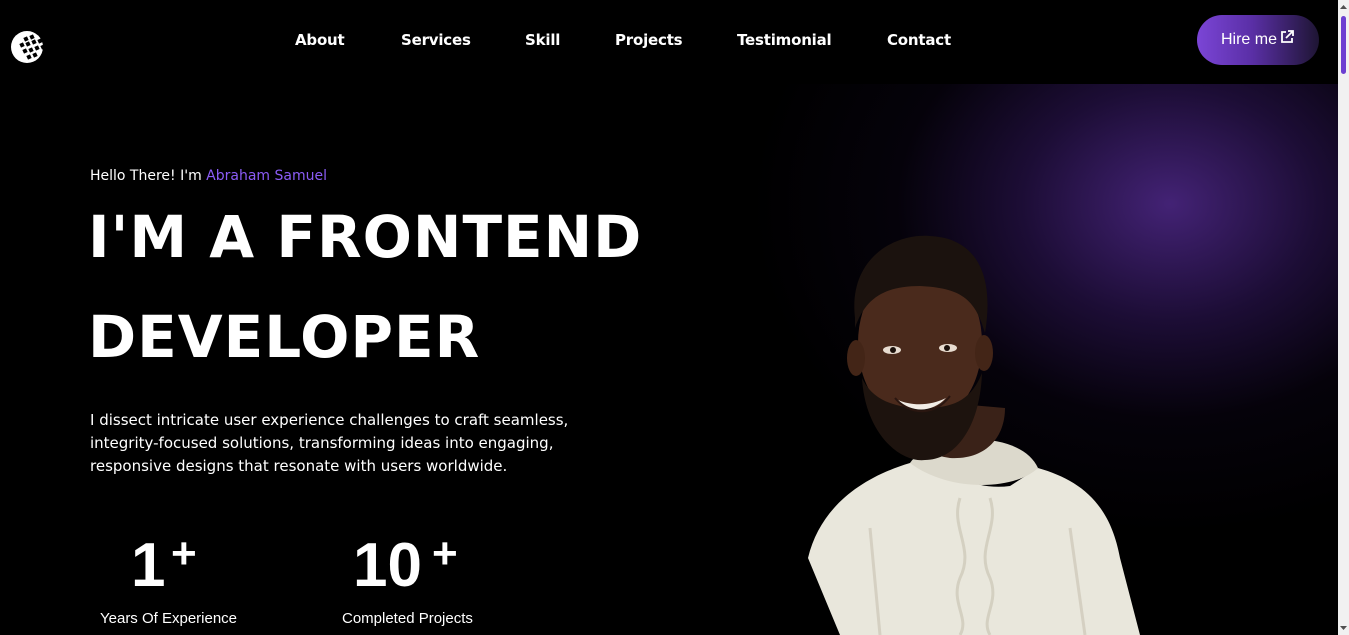  I want to click on nav-link-skill: Skill, so click(542, 40).